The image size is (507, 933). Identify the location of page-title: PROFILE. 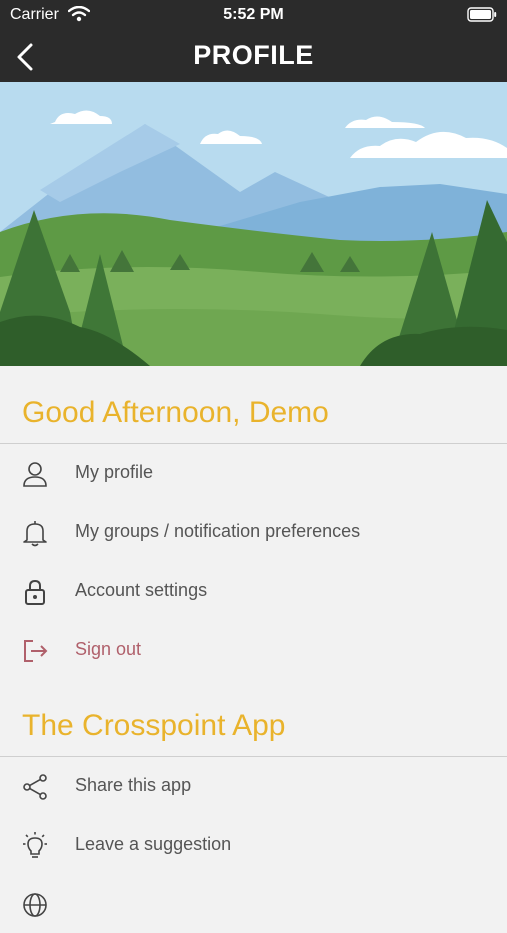
(253, 55).